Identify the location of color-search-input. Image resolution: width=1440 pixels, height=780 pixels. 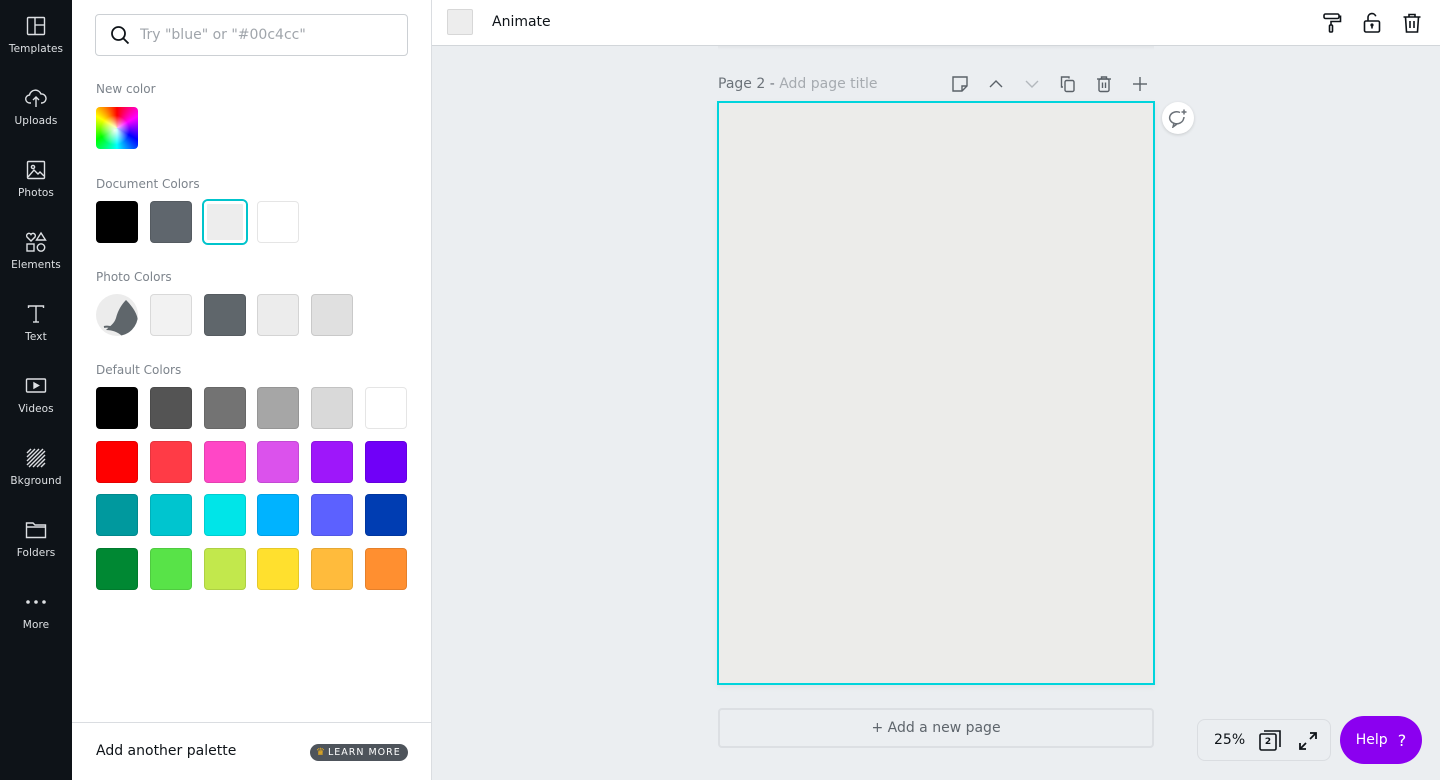
(265, 35).